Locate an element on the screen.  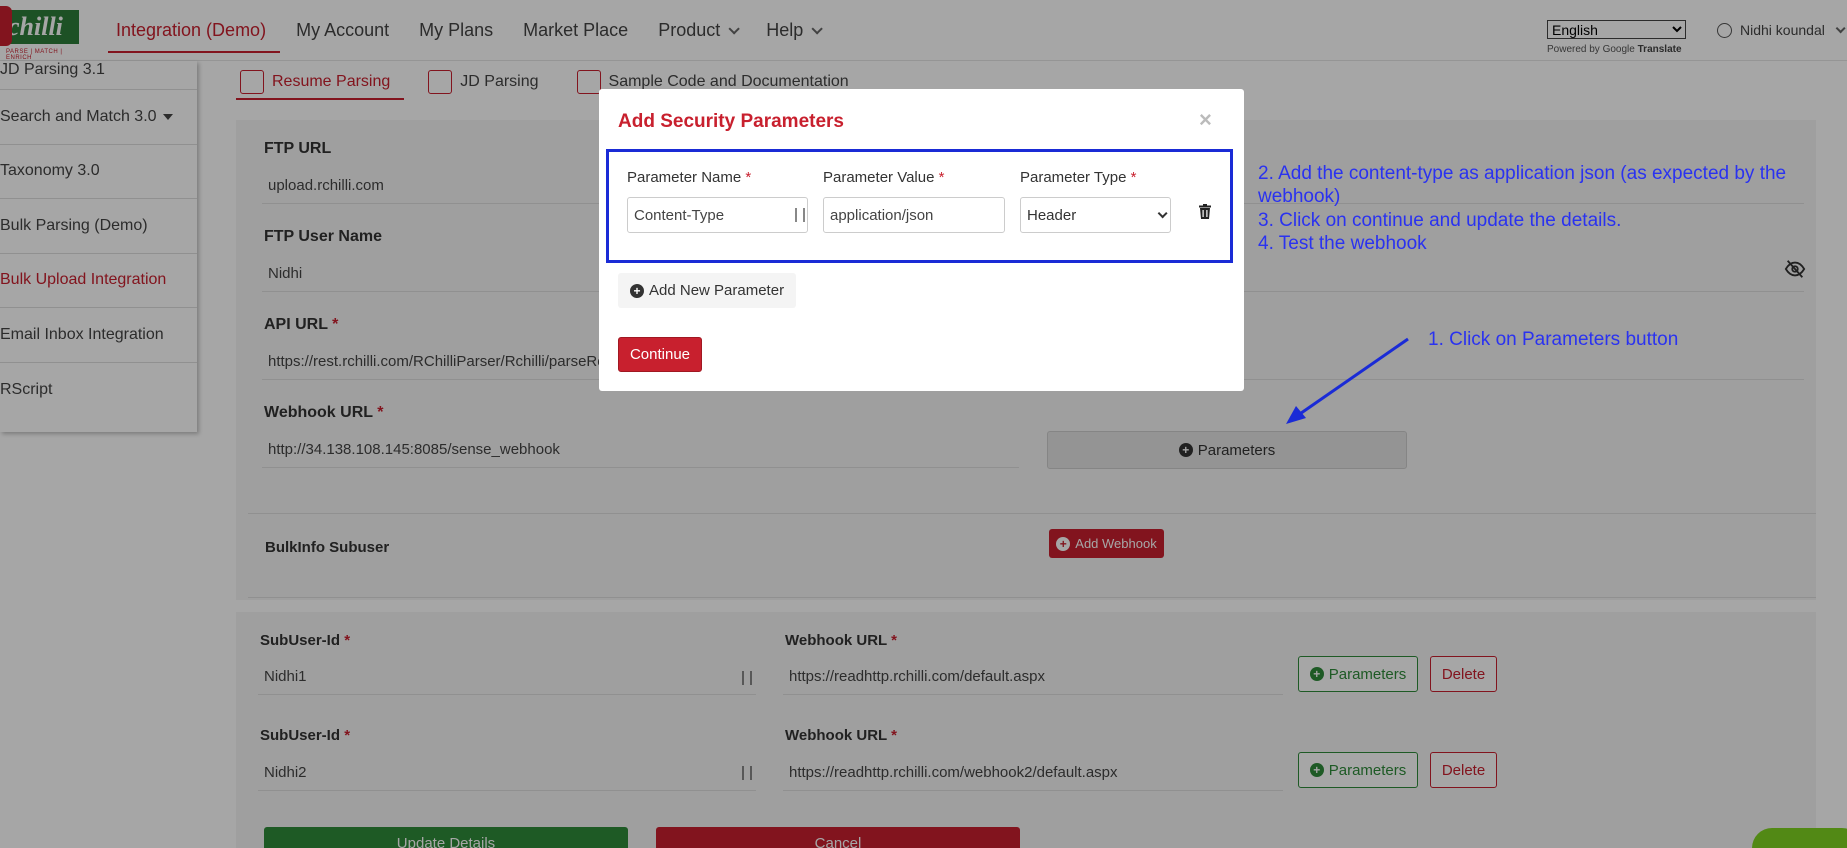
parameter-value-input: application/json is located at coordinates (914, 215).